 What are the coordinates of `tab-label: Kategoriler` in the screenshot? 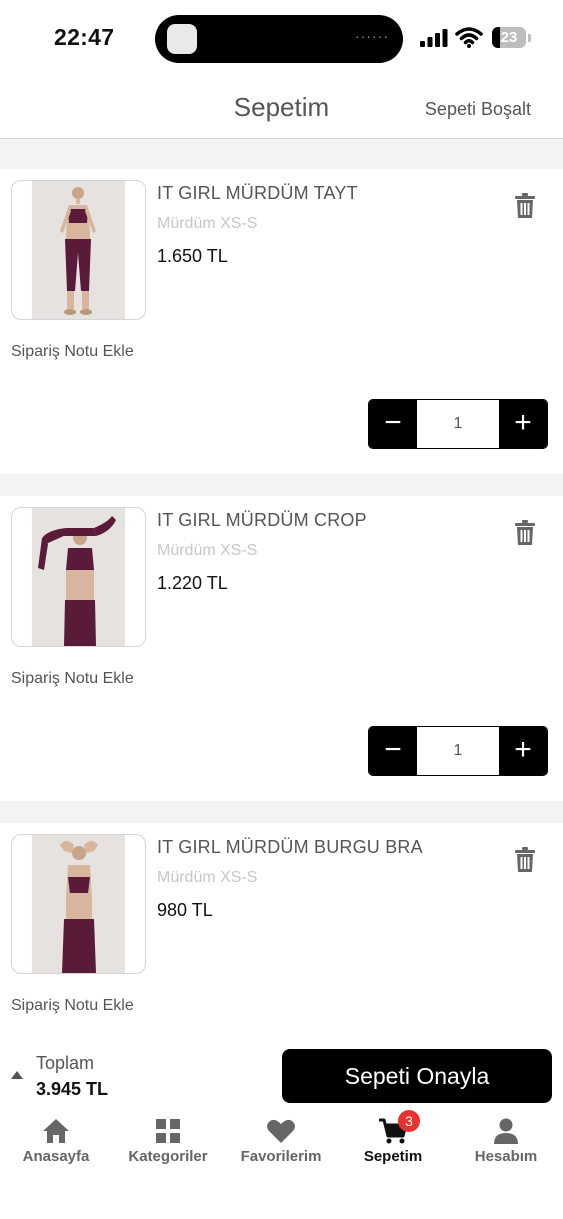 It's located at (168, 1156).